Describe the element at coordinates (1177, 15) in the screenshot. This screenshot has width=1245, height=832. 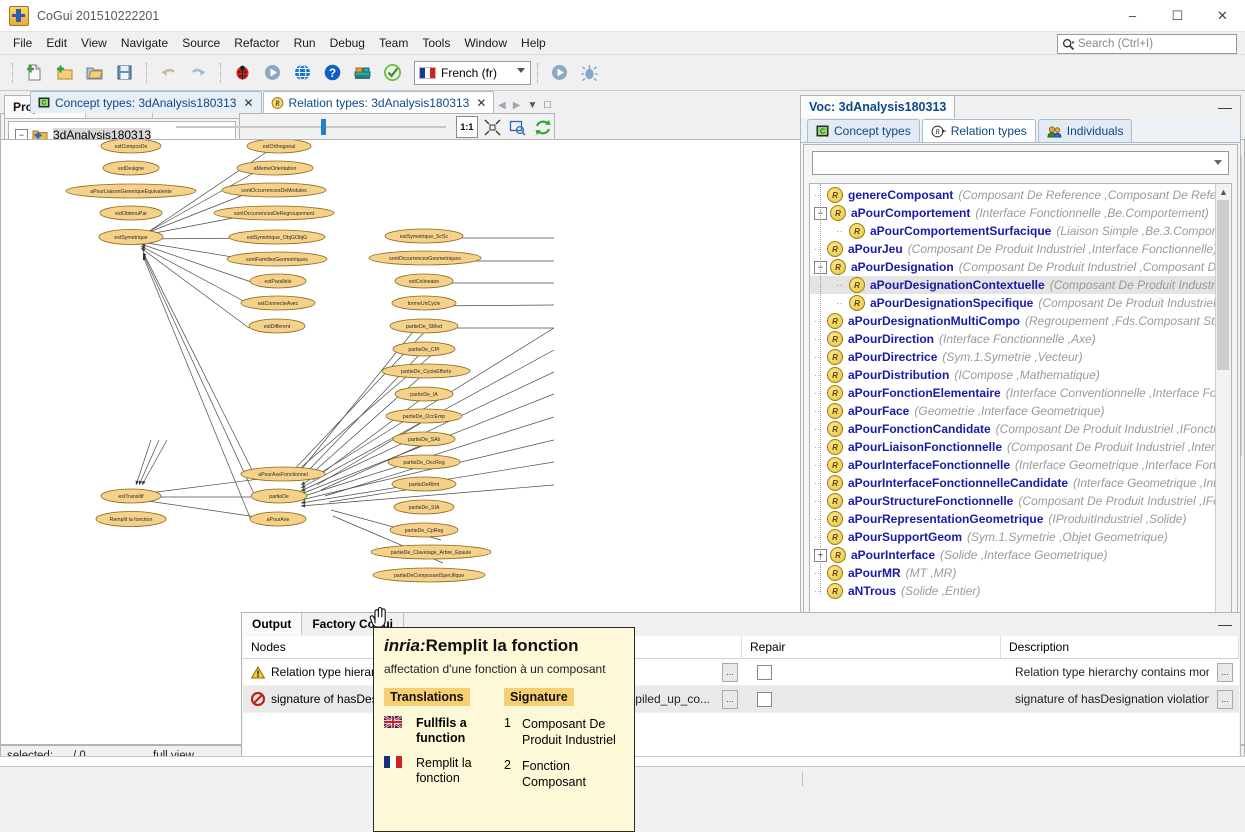
I see `maximize-button: ☐` at that location.